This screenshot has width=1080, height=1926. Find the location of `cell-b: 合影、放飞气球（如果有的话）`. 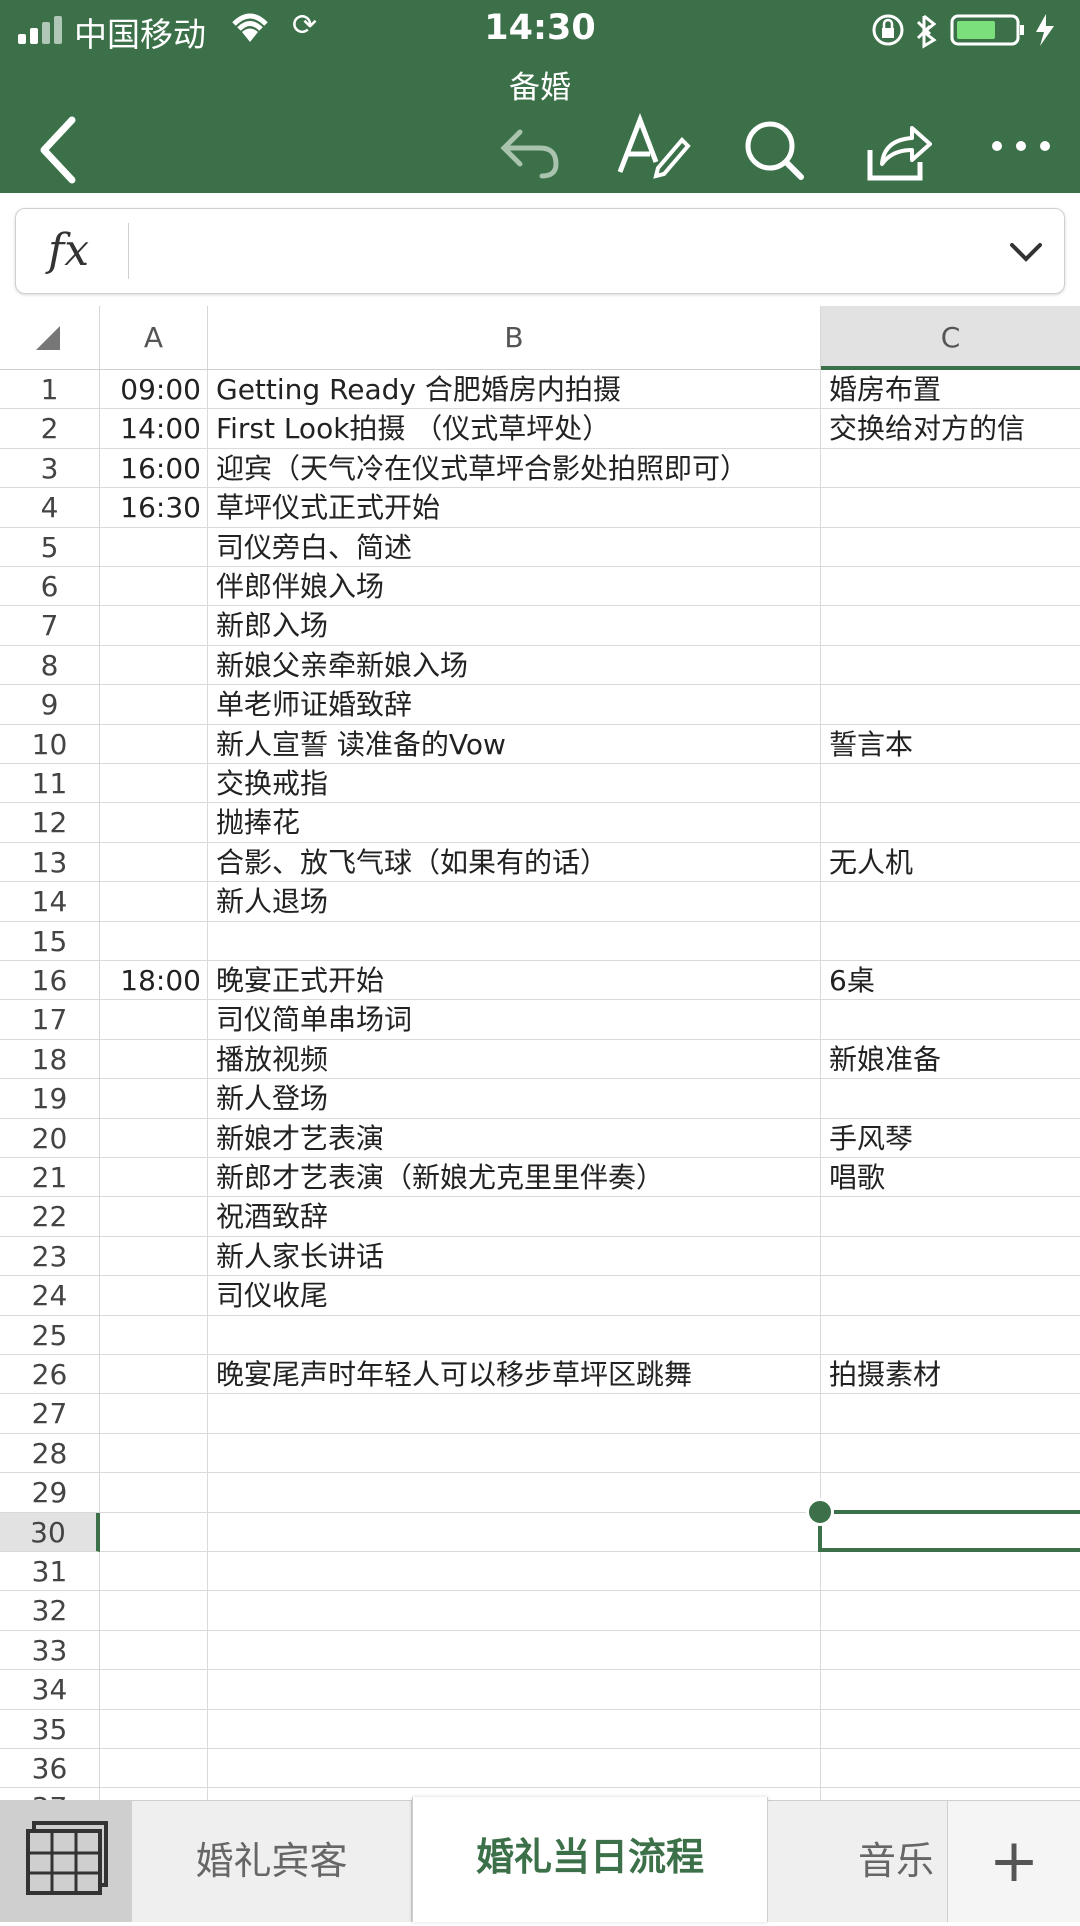

cell-b: 合影、放飞气球（如果有的话） is located at coordinates (514, 862).